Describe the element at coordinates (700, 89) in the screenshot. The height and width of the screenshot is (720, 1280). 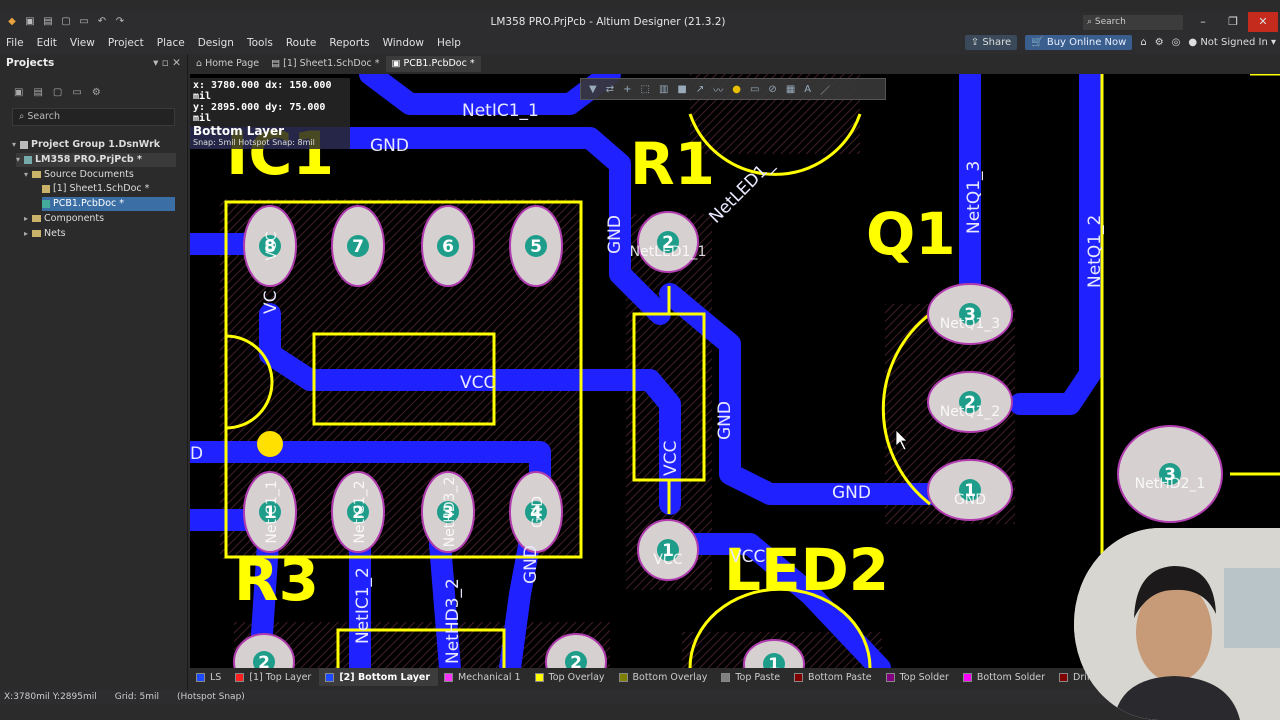
I see `interactive-route-icon: ↗` at that location.